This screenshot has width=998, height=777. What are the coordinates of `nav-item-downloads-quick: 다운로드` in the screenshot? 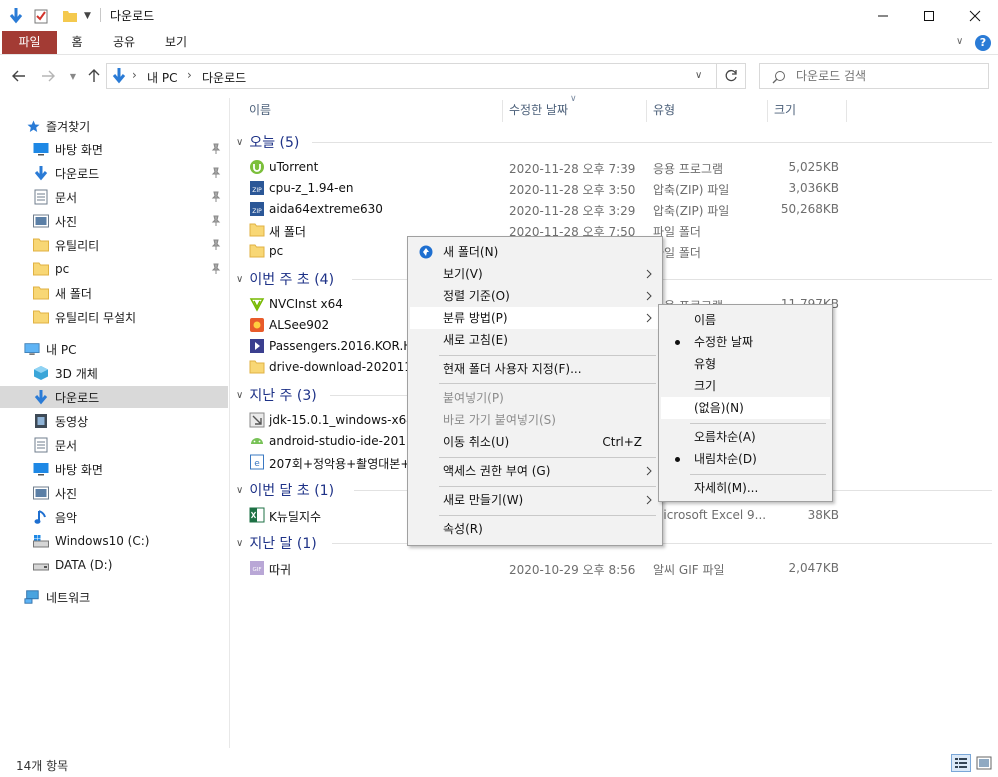 It's located at (130, 173).